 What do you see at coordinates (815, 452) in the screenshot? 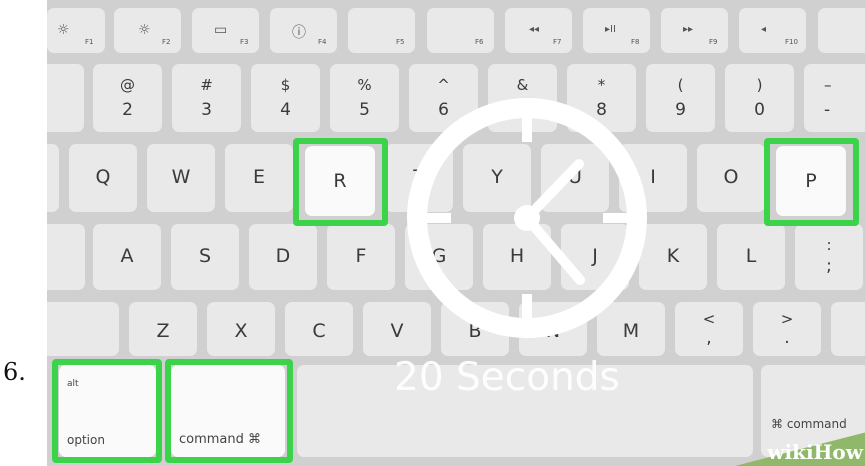
I see `watermark: wikiHow` at bounding box center [815, 452].